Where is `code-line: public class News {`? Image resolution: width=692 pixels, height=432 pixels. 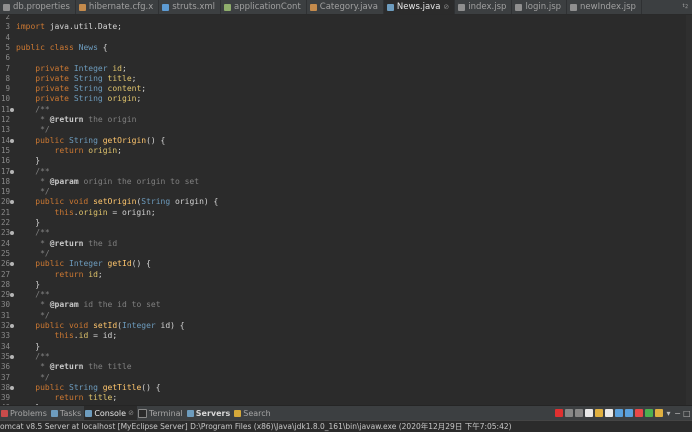 code-line: public class News { is located at coordinates (354, 48).